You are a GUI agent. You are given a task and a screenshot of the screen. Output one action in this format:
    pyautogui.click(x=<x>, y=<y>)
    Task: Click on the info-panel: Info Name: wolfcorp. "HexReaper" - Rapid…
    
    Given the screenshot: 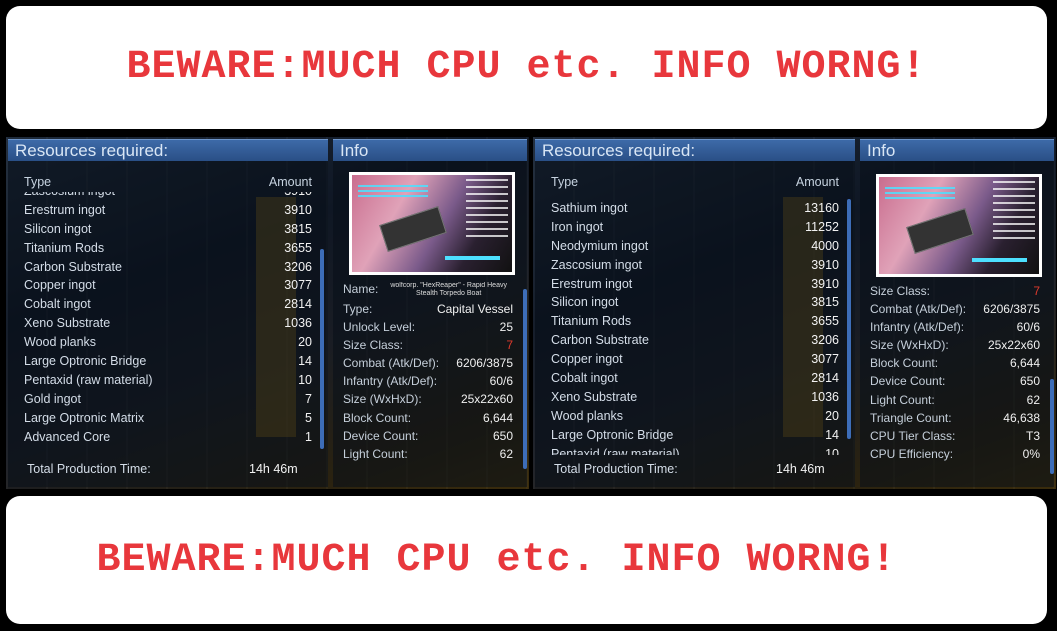 What is the action you would take?
    pyautogui.click(x=430, y=313)
    